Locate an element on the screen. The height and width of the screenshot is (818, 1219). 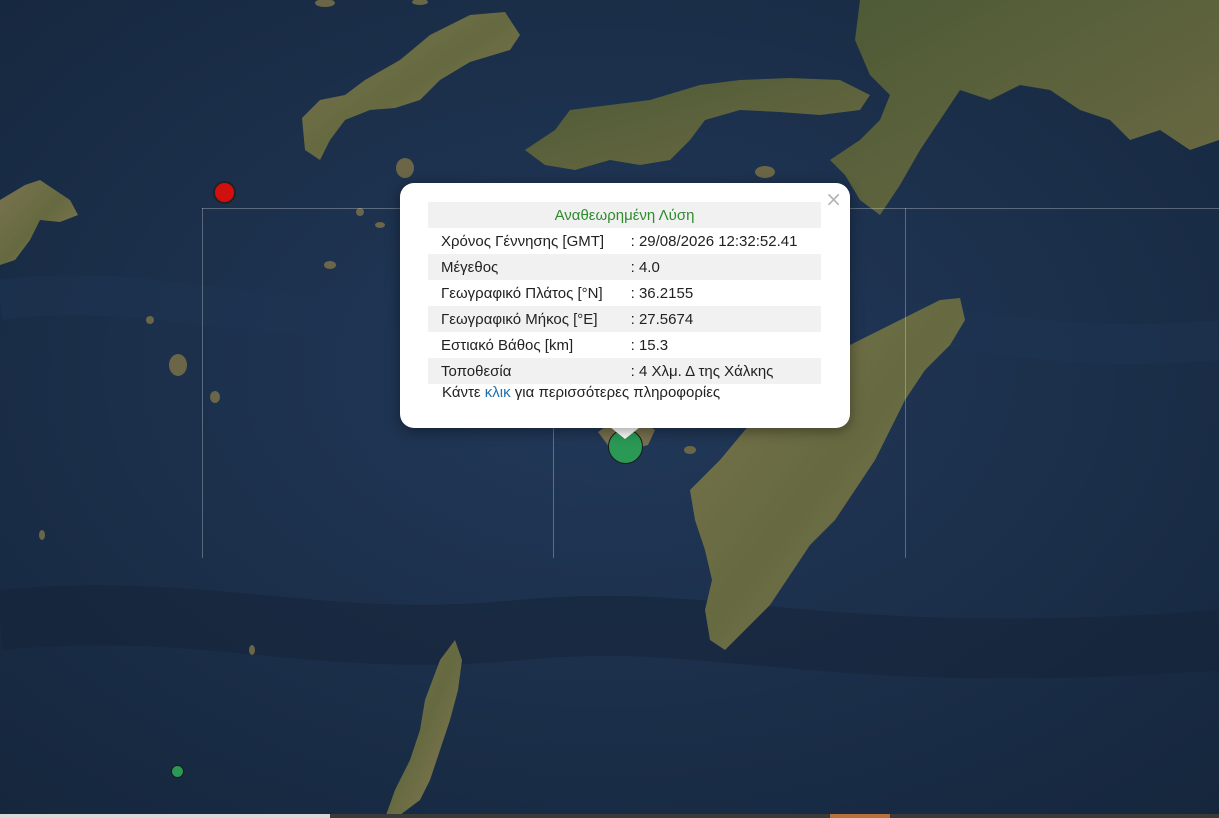
table-row: Τοποθεσία : 4 Χλμ. Δ της Χάλκης is located at coordinates (624, 371).